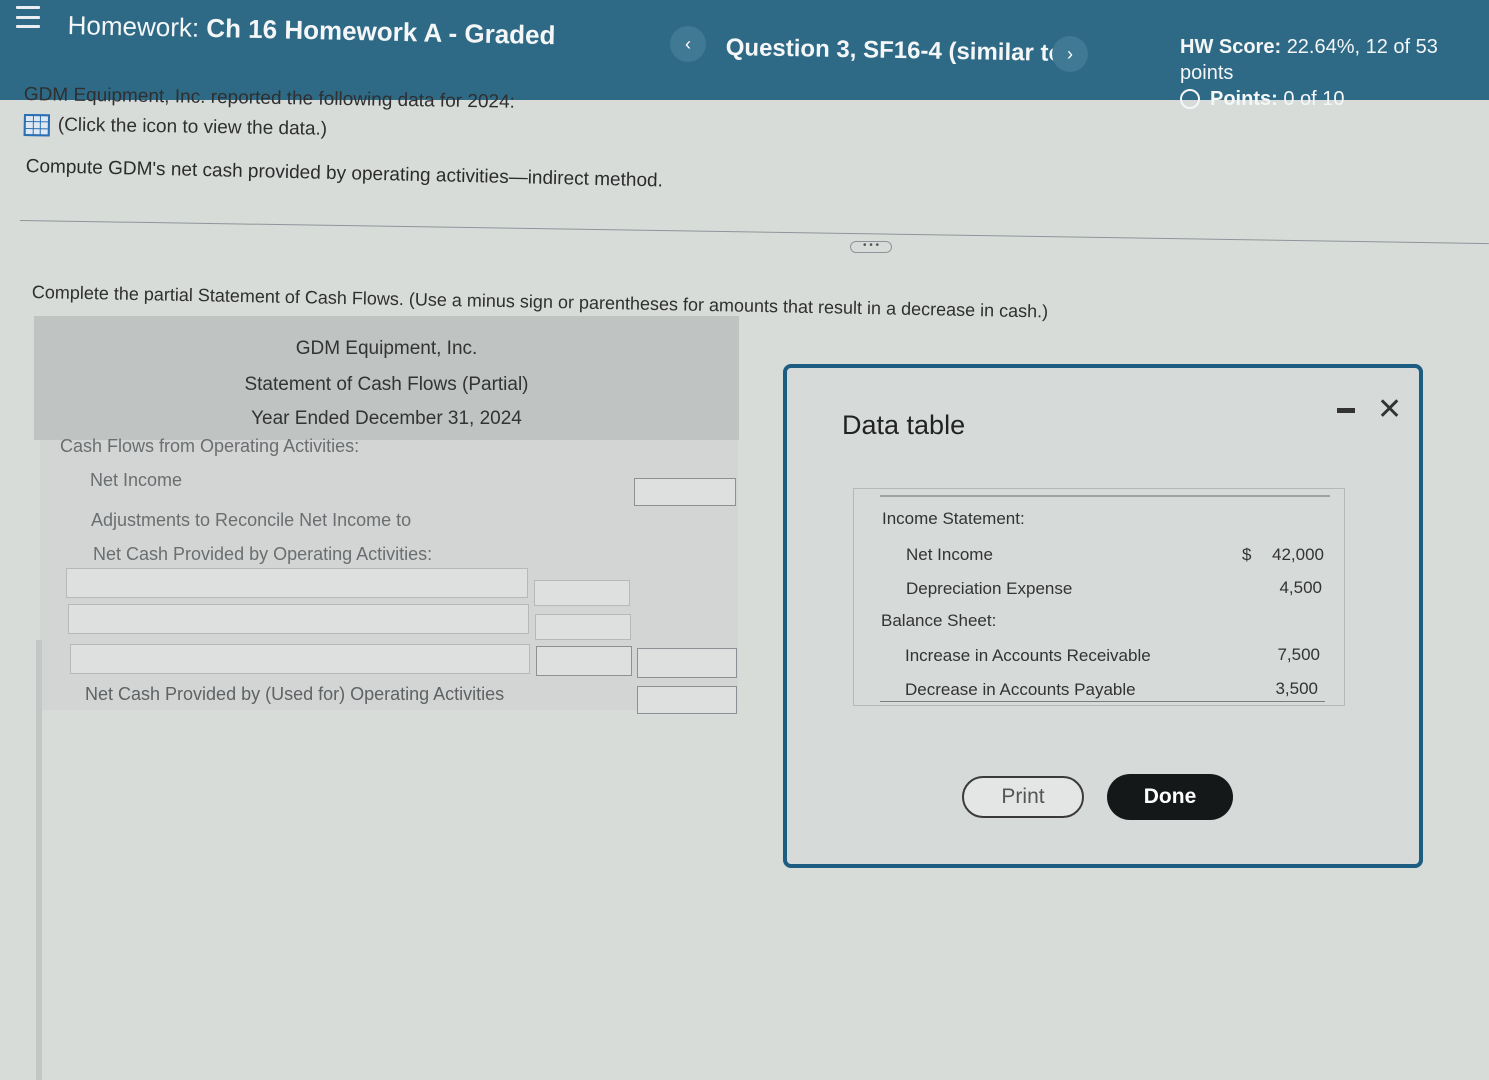 The width and height of the screenshot is (1489, 1080). What do you see at coordinates (989, 588) in the screenshot?
I see `depreciation-row-label: Depreciation Expense` at bounding box center [989, 588].